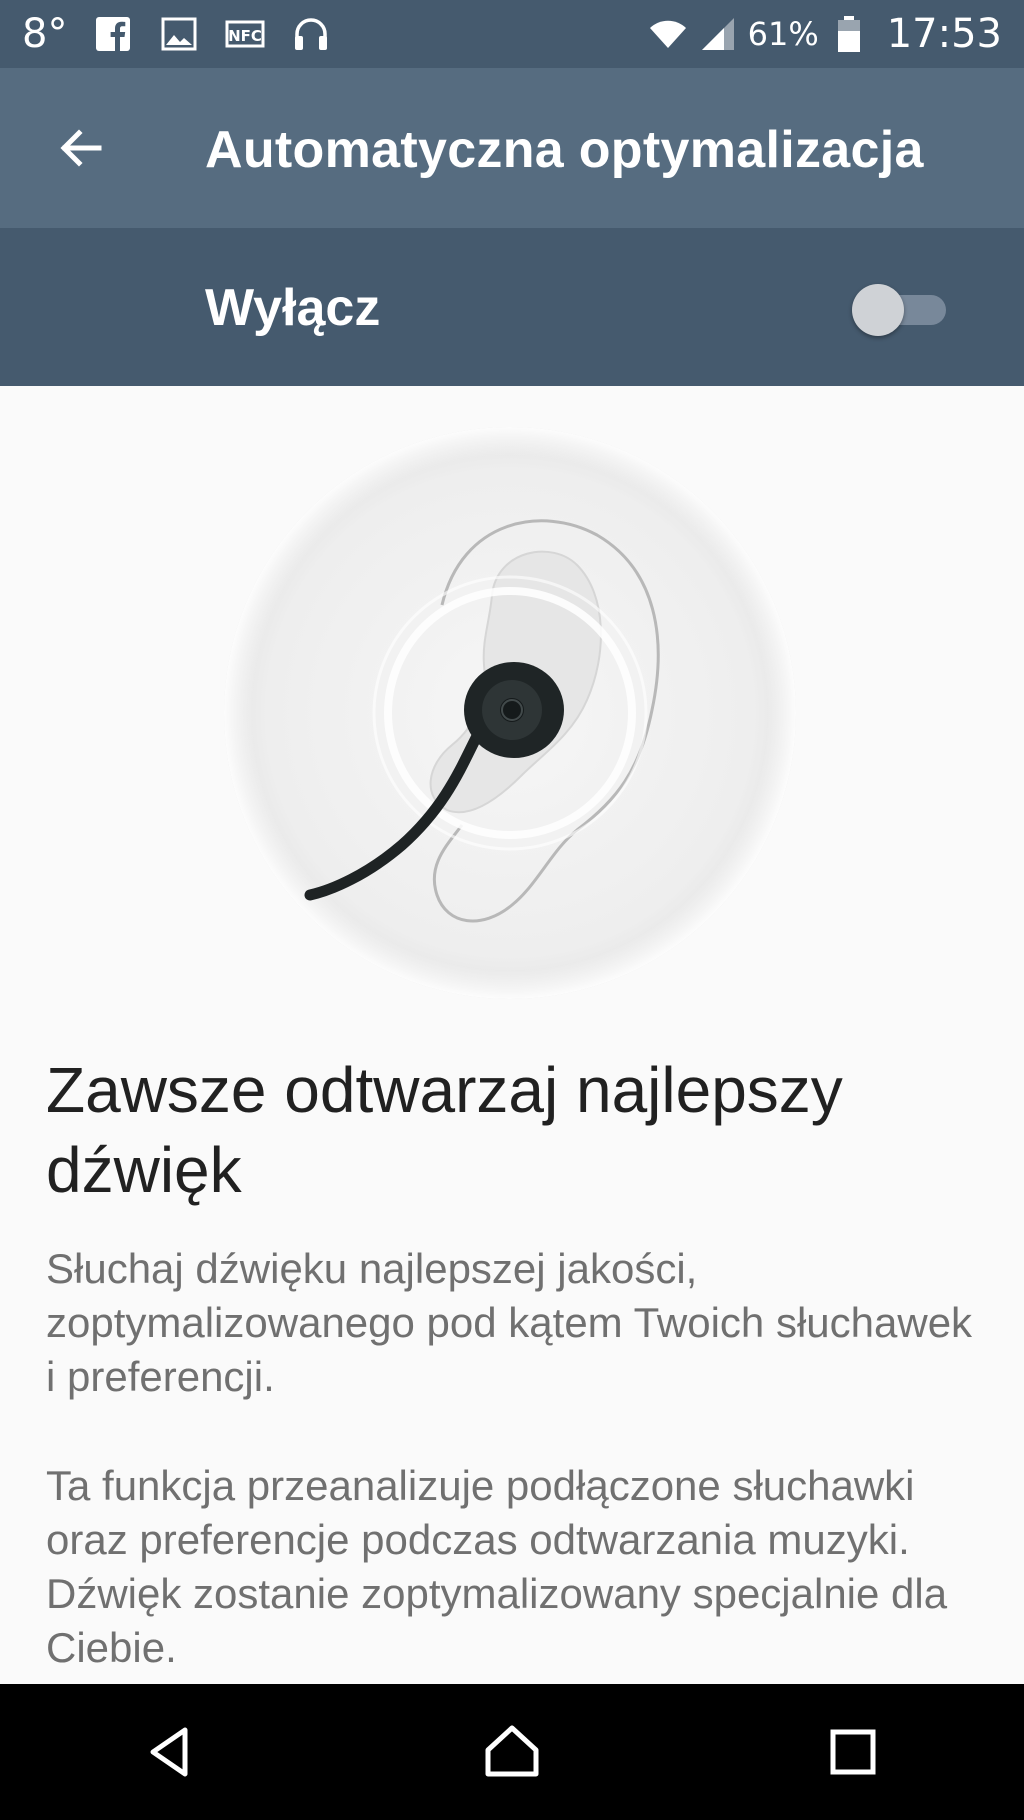 The height and width of the screenshot is (1820, 1024). I want to click on master-switch-row: Wyłącz, so click(512, 307).